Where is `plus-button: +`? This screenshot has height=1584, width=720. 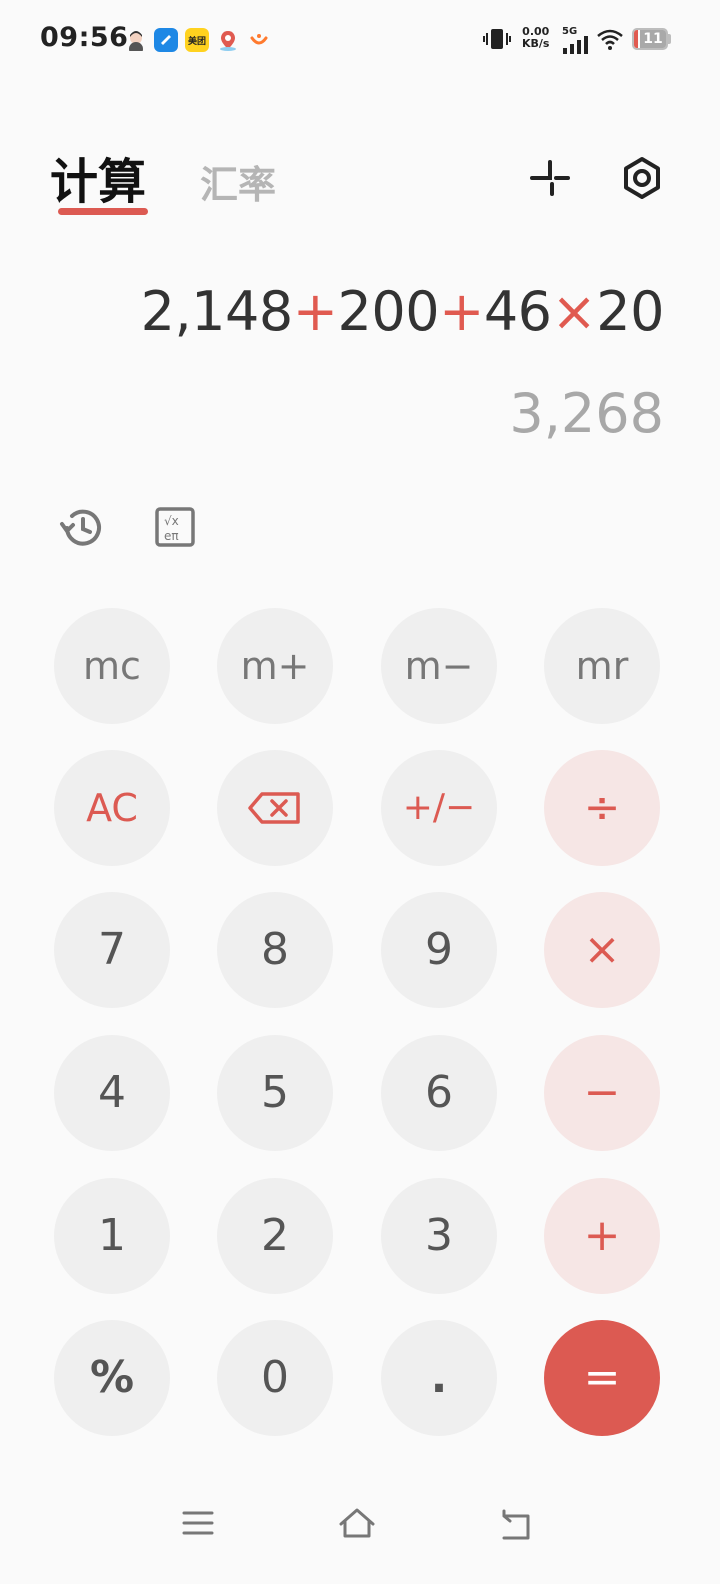
plus-button: + is located at coordinates (602, 1236).